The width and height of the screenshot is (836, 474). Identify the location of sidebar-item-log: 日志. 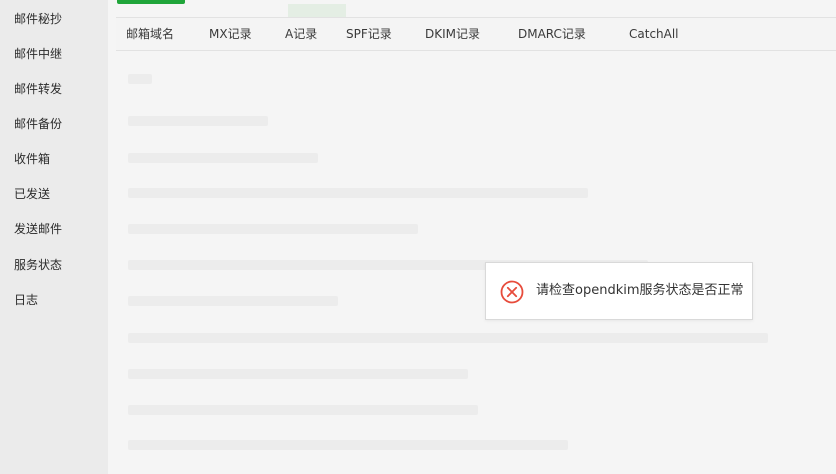
(26, 300).